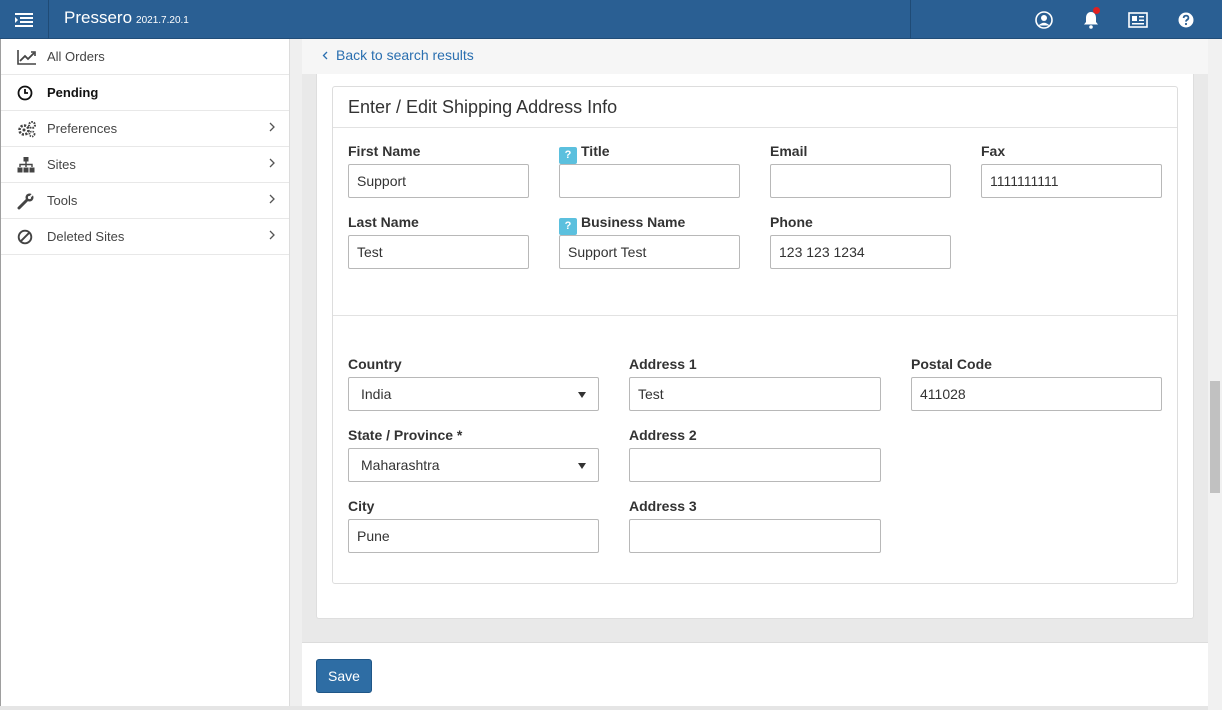  Describe the element at coordinates (663, 506) in the screenshot. I see `address3-label: Address 3` at that location.